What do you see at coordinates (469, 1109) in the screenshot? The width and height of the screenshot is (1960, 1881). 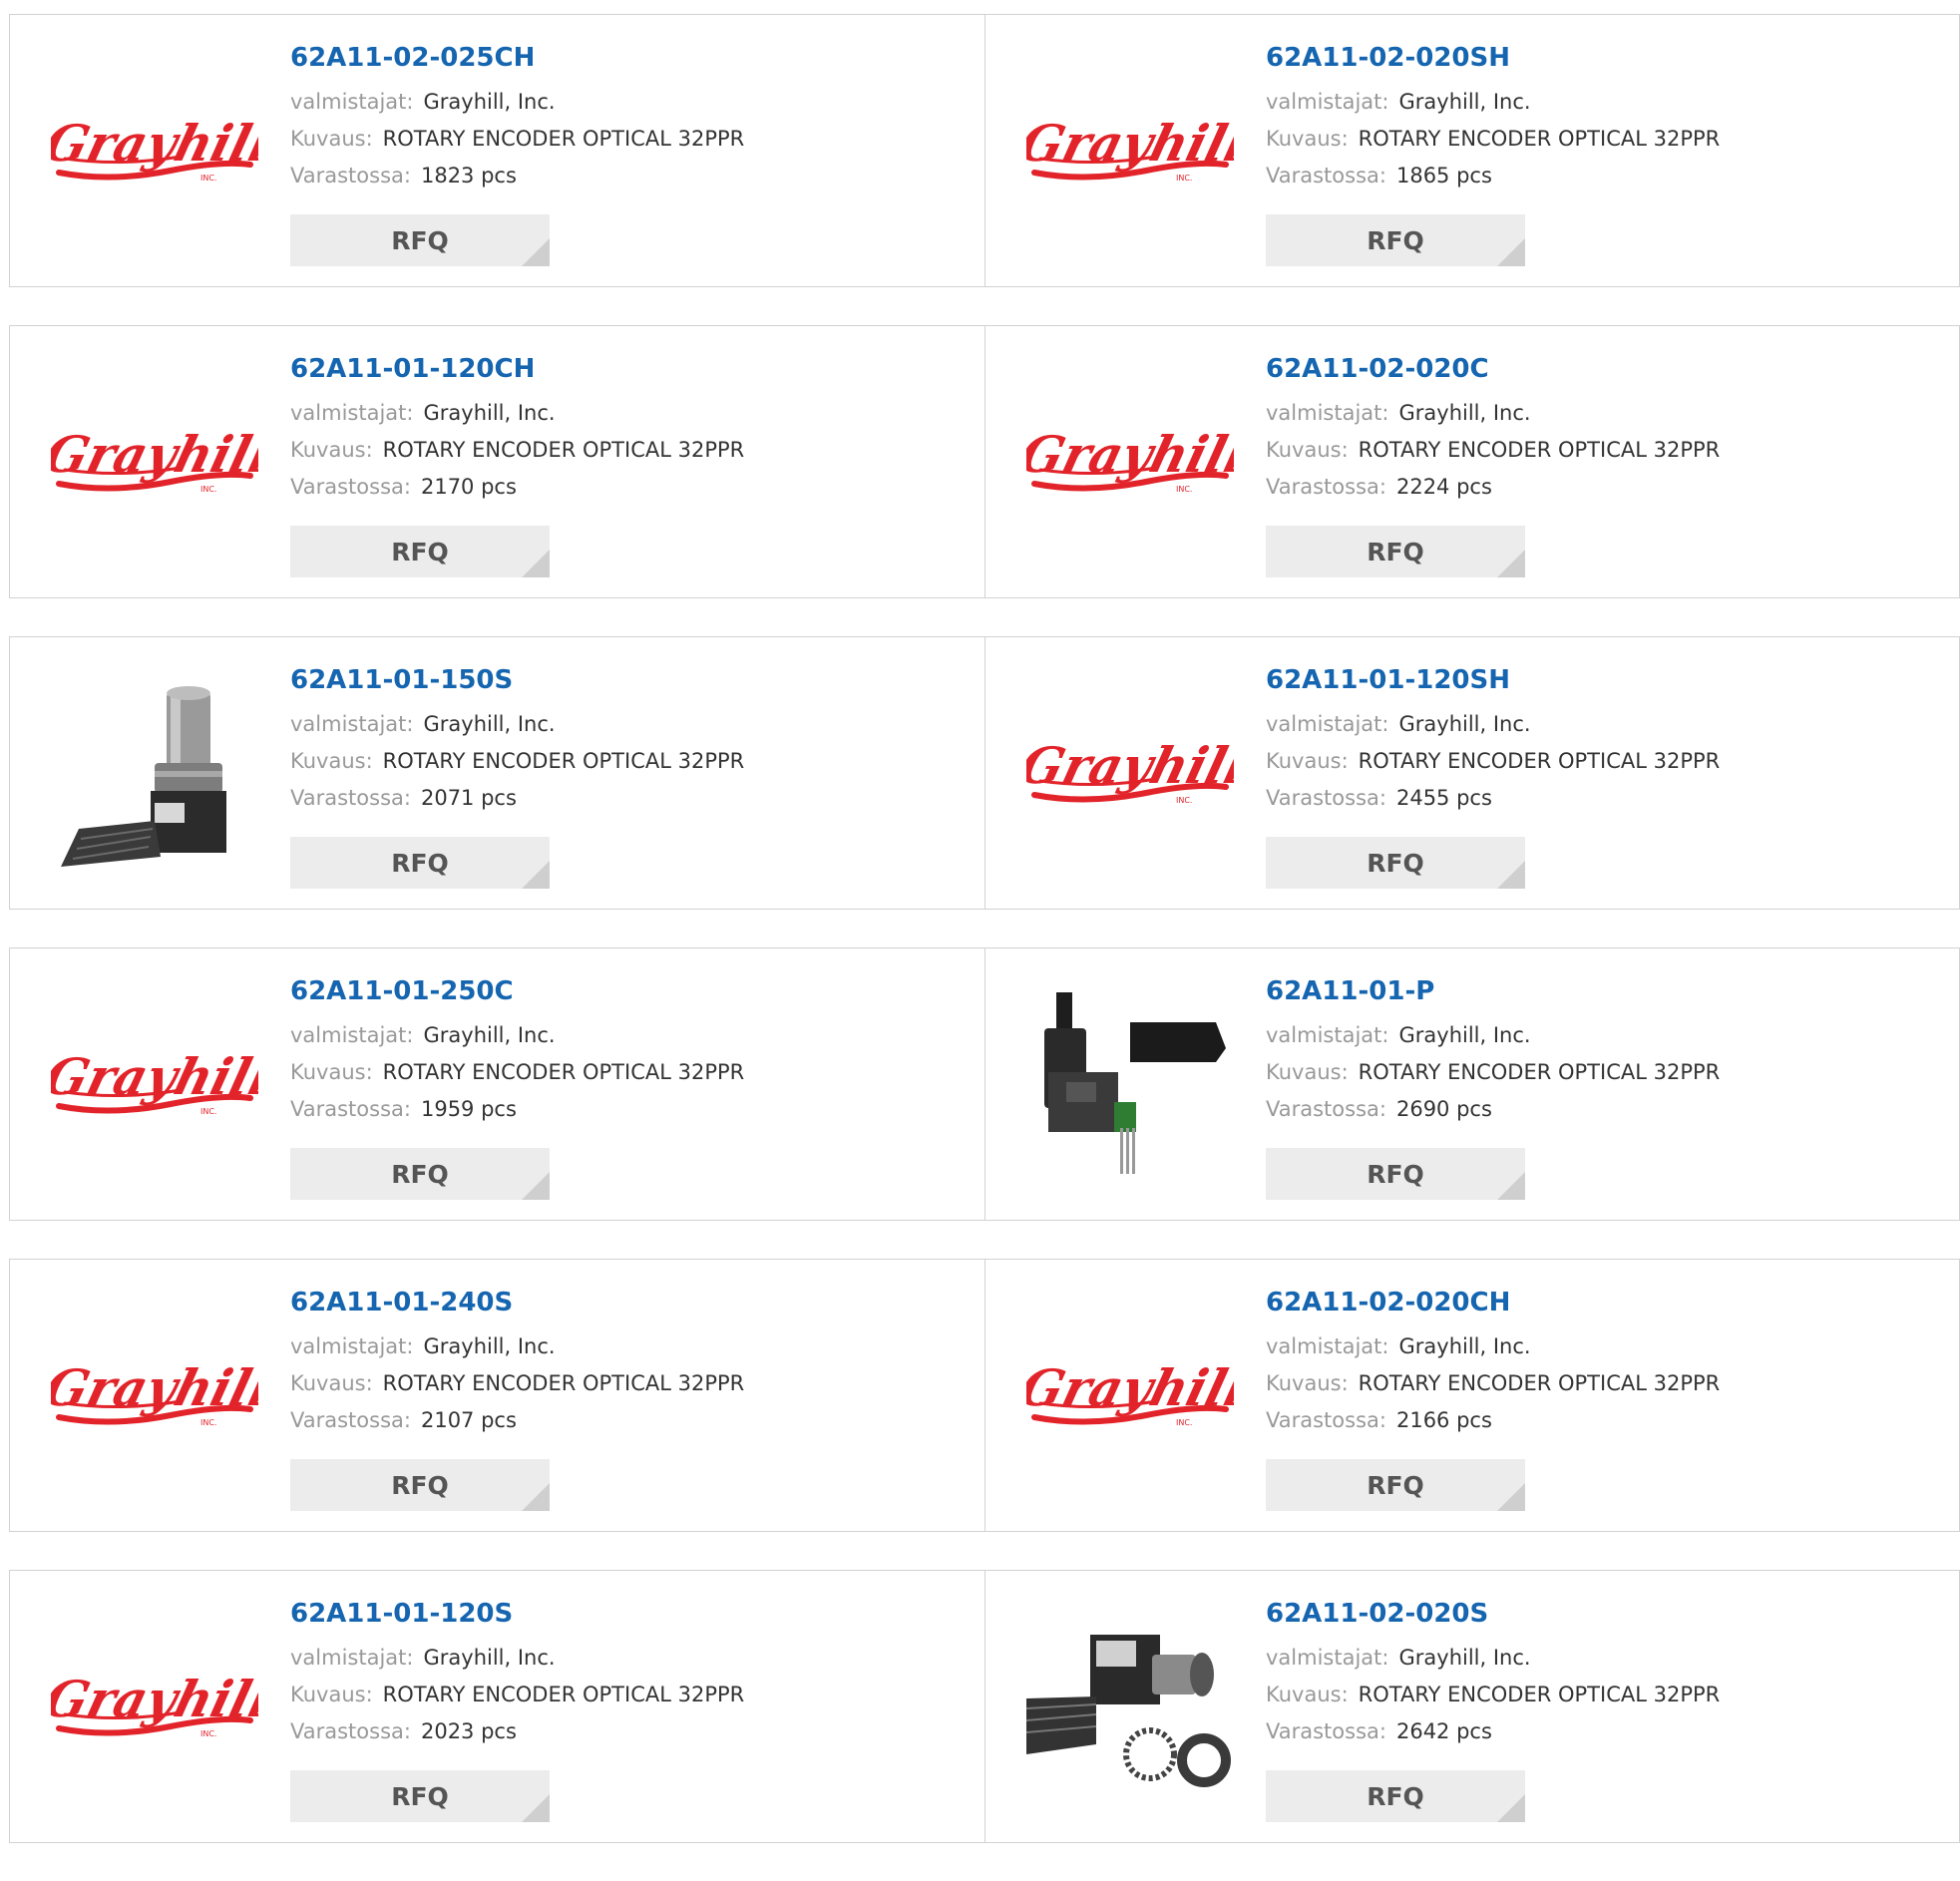 I see `stock-value: 1959 pcs` at bounding box center [469, 1109].